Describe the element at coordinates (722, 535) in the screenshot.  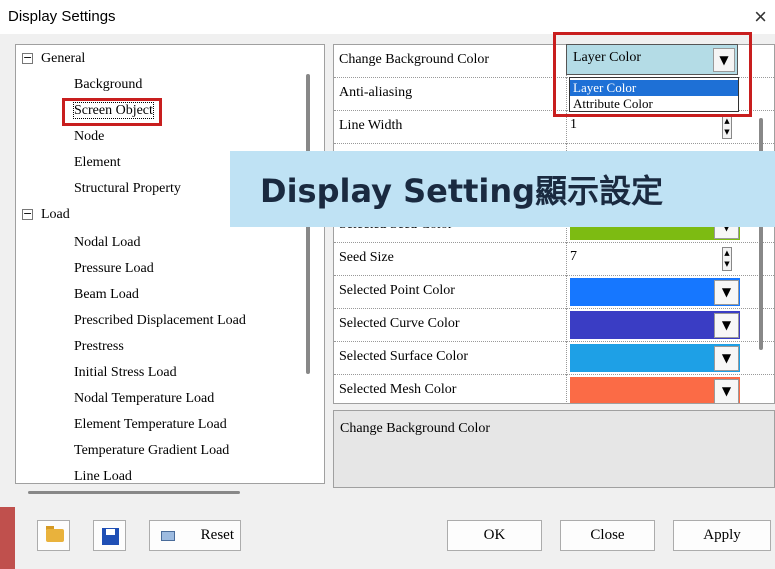
I see `apply-button: Apply` at that location.